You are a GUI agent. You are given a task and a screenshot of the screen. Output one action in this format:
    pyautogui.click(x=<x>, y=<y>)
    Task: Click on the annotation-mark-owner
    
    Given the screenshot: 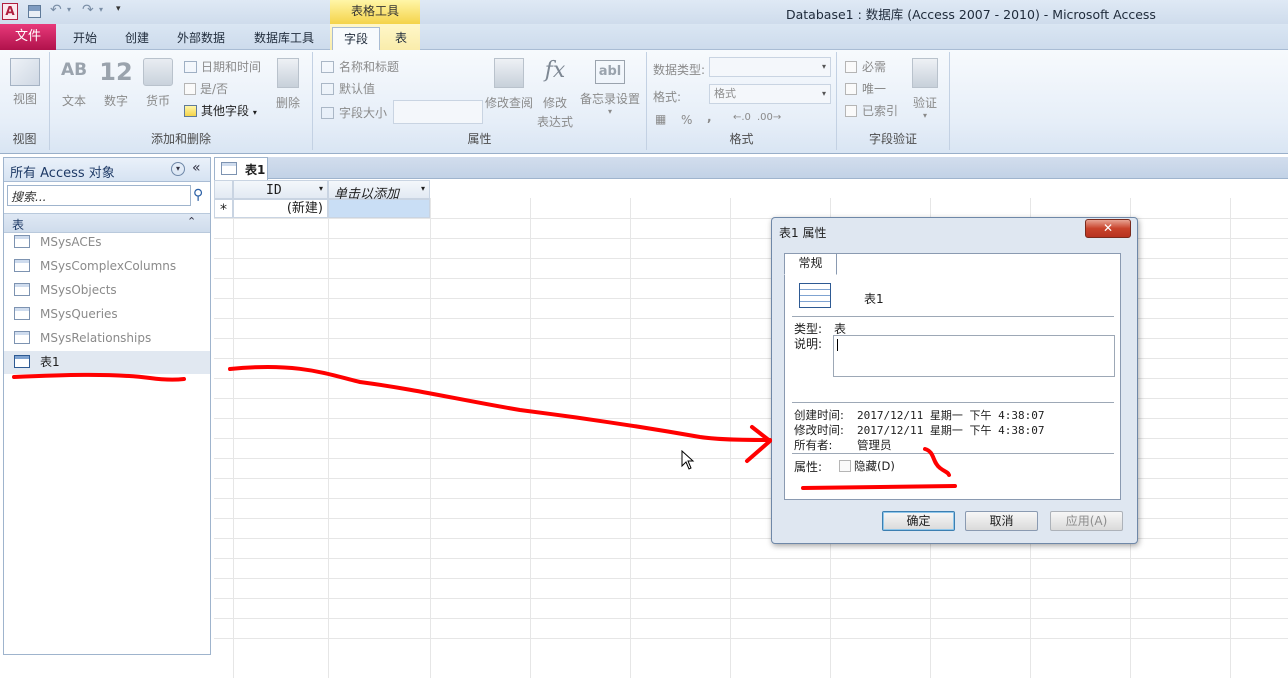 What is the action you would take?
    pyautogui.click(x=937, y=462)
    